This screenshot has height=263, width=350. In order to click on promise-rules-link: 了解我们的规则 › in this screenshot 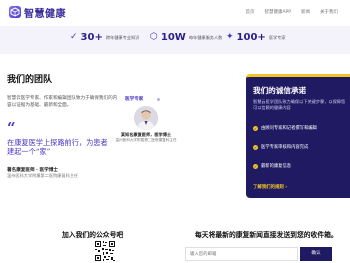, I will do `click(270, 187)`.